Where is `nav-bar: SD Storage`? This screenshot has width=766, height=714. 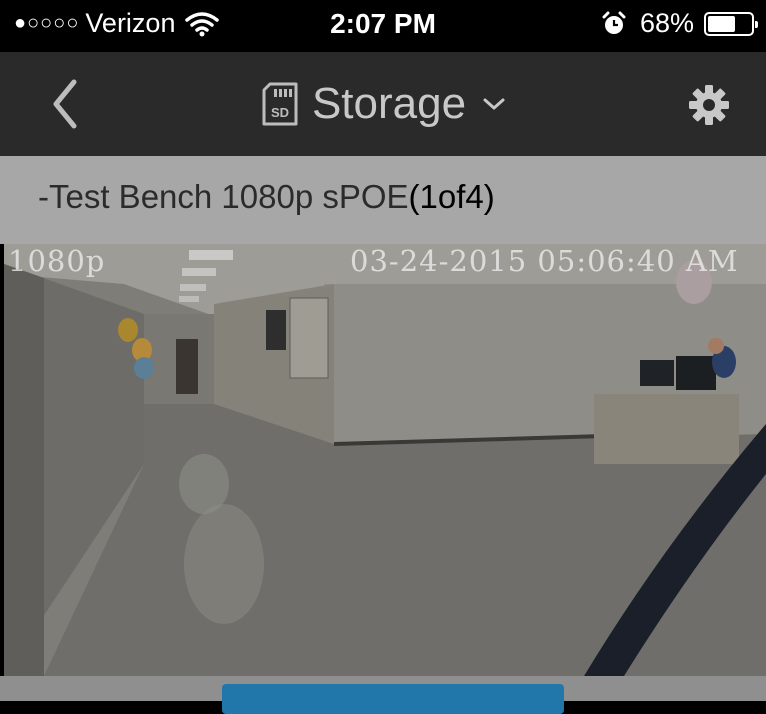 nav-bar: SD Storage is located at coordinates (383, 104).